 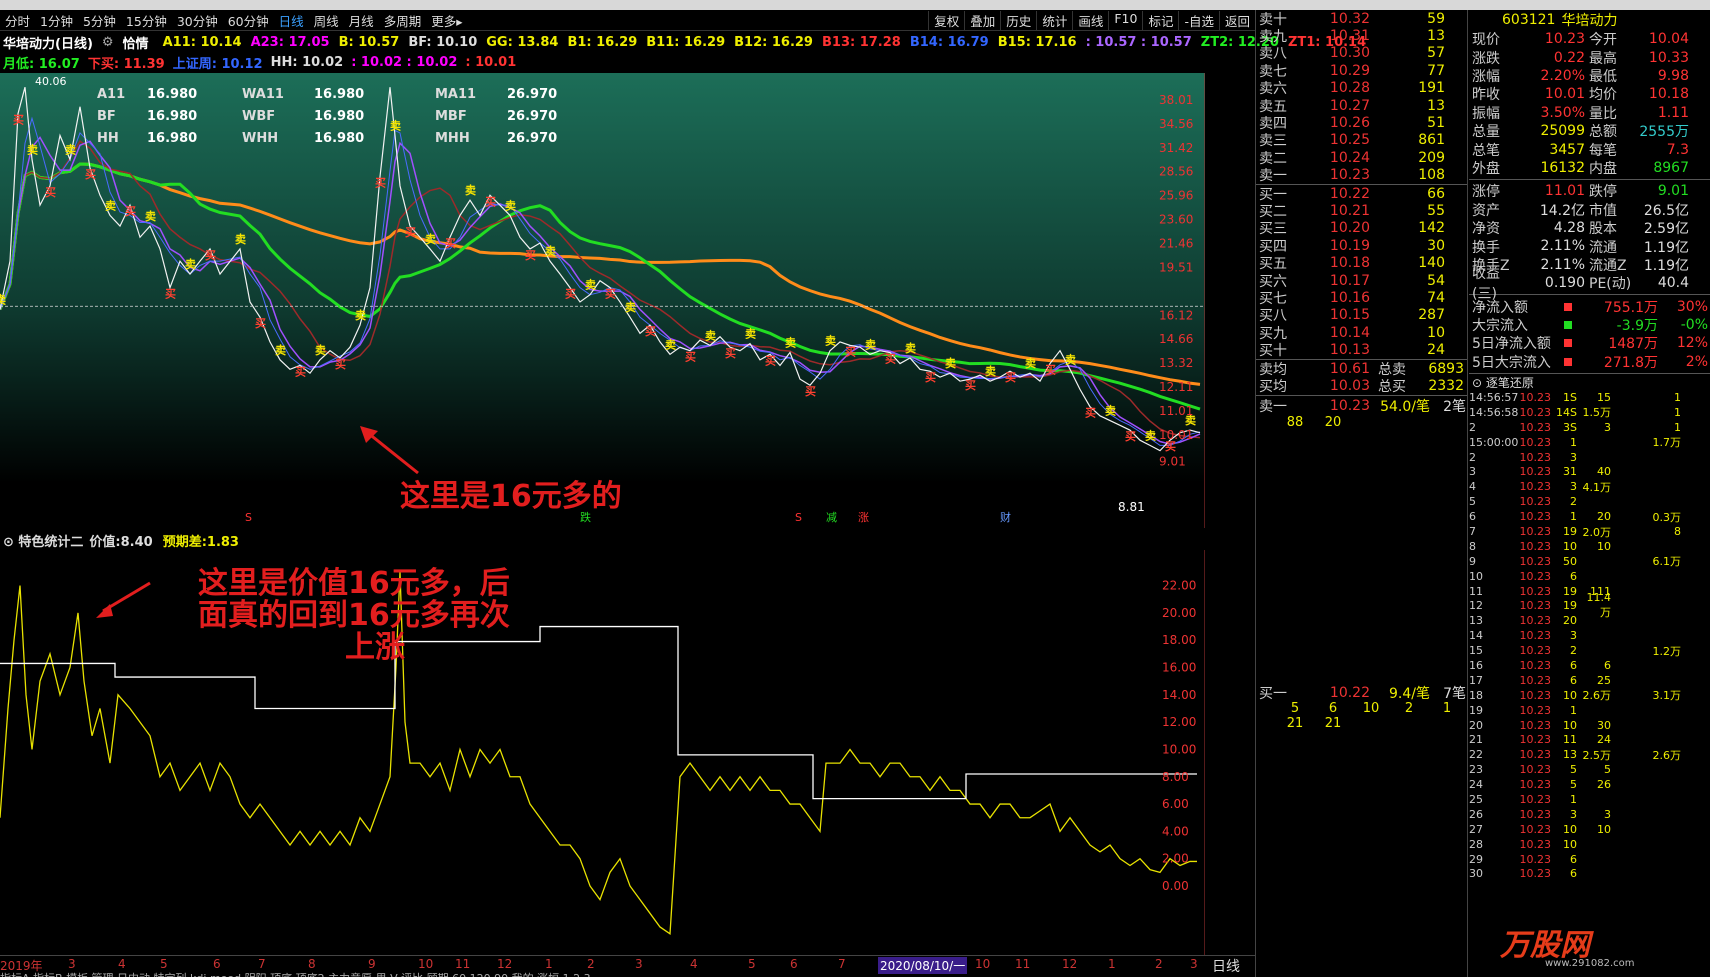 What do you see at coordinates (1361, 350) in the screenshot?
I see `buy-row: 买十 10.13 24` at bounding box center [1361, 350].